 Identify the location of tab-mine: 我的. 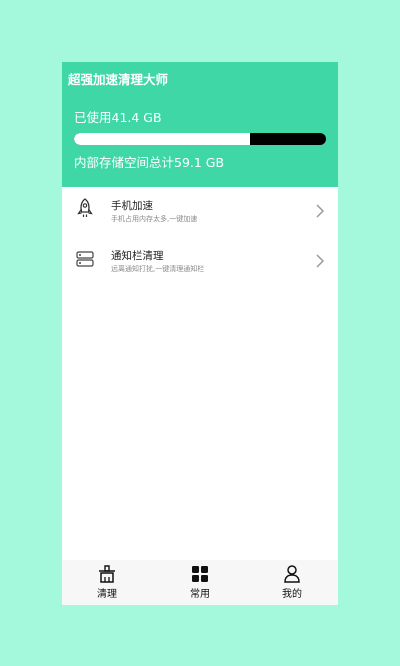
(292, 582).